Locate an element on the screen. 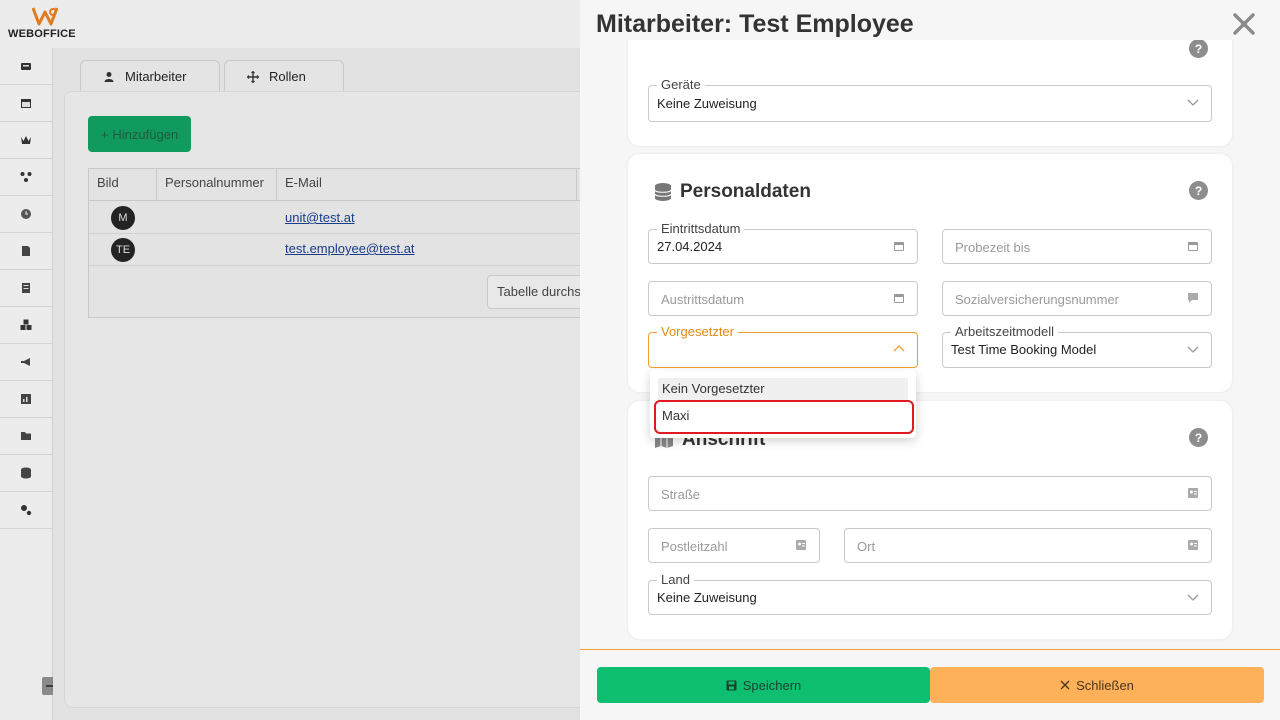 This screenshot has height=720, width=1280. logo-mark-icon is located at coordinates (45, 16).